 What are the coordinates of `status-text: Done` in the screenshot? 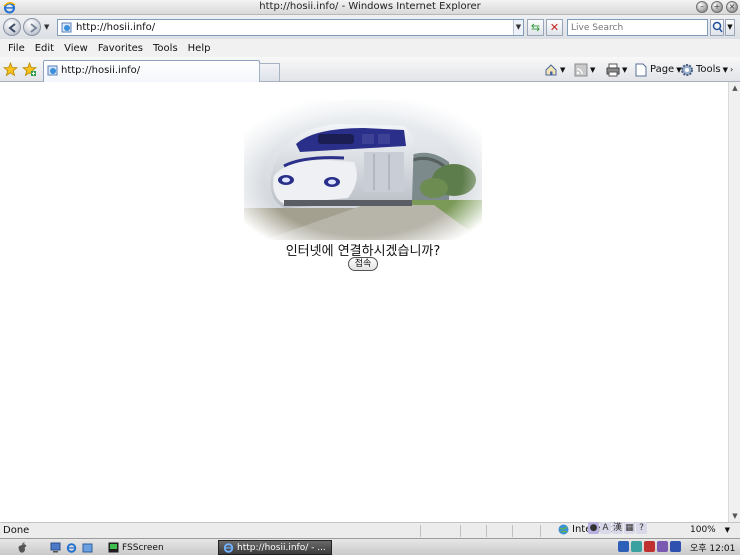 It's located at (16, 530).